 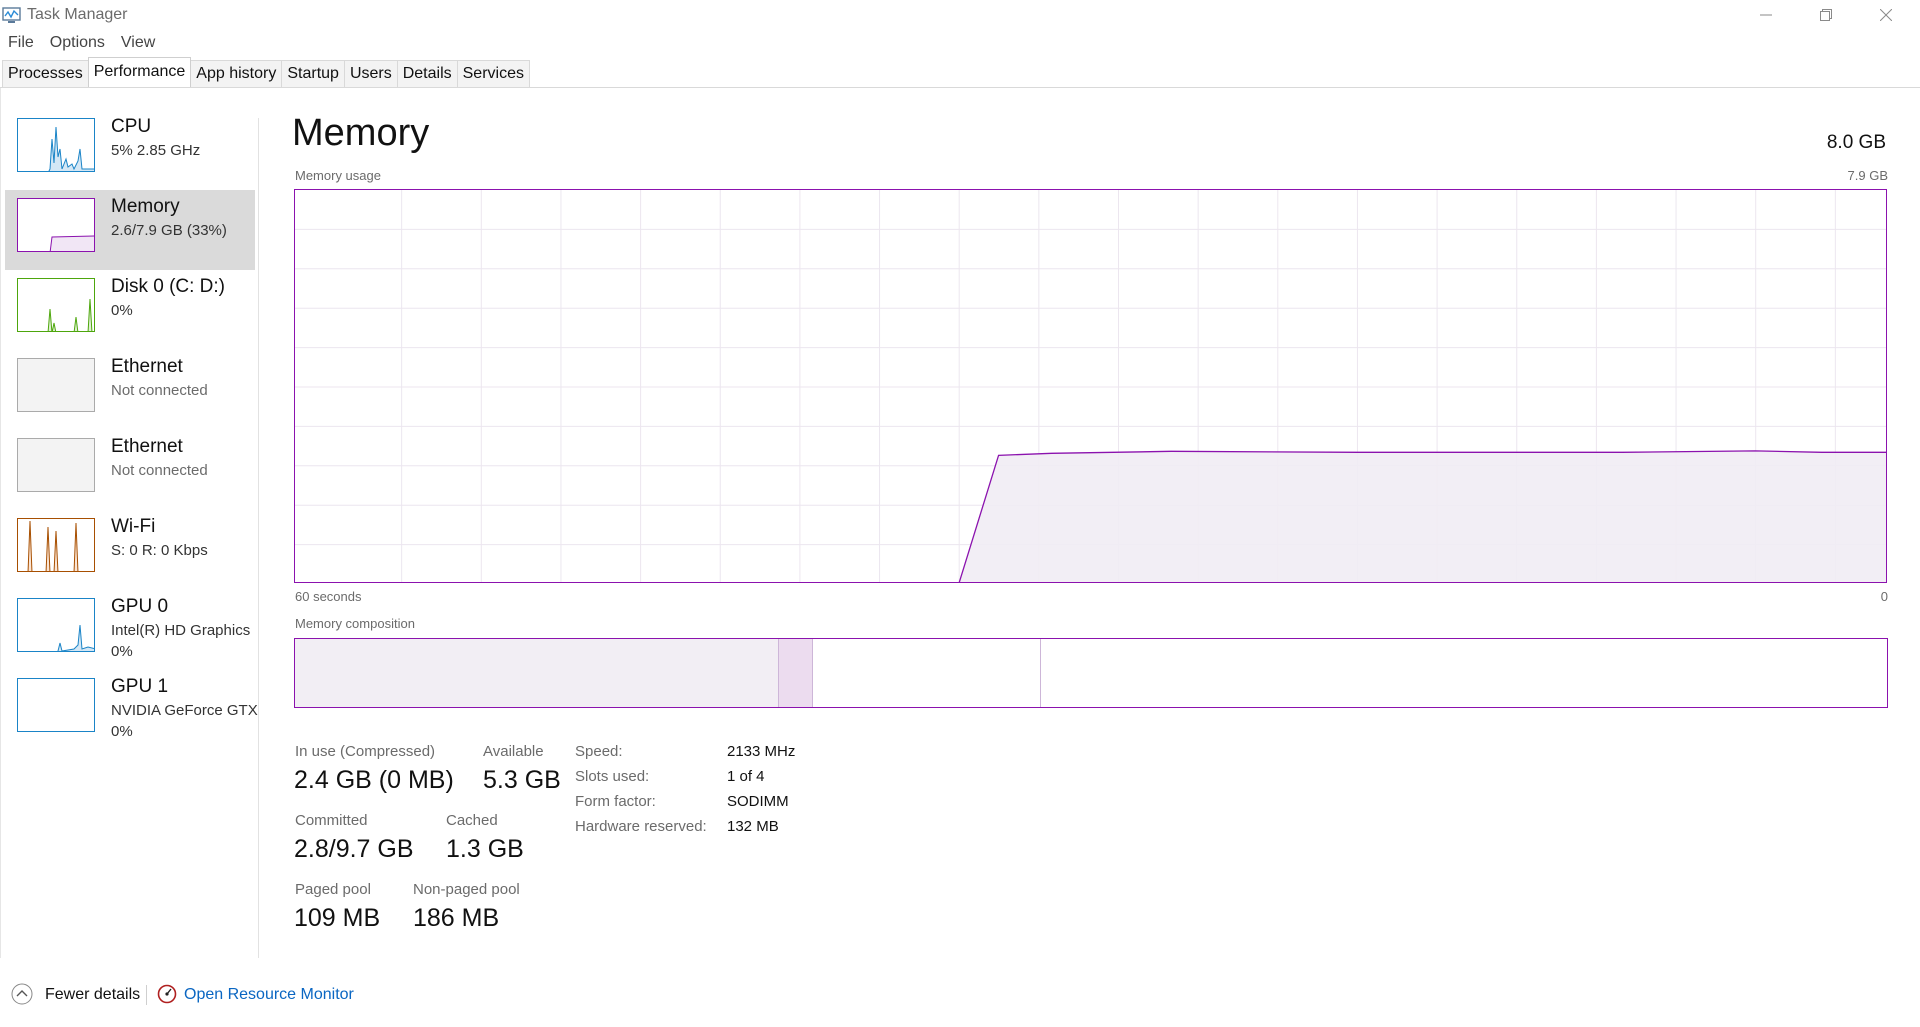 I want to click on minimize-icon, so click(x=1766, y=15).